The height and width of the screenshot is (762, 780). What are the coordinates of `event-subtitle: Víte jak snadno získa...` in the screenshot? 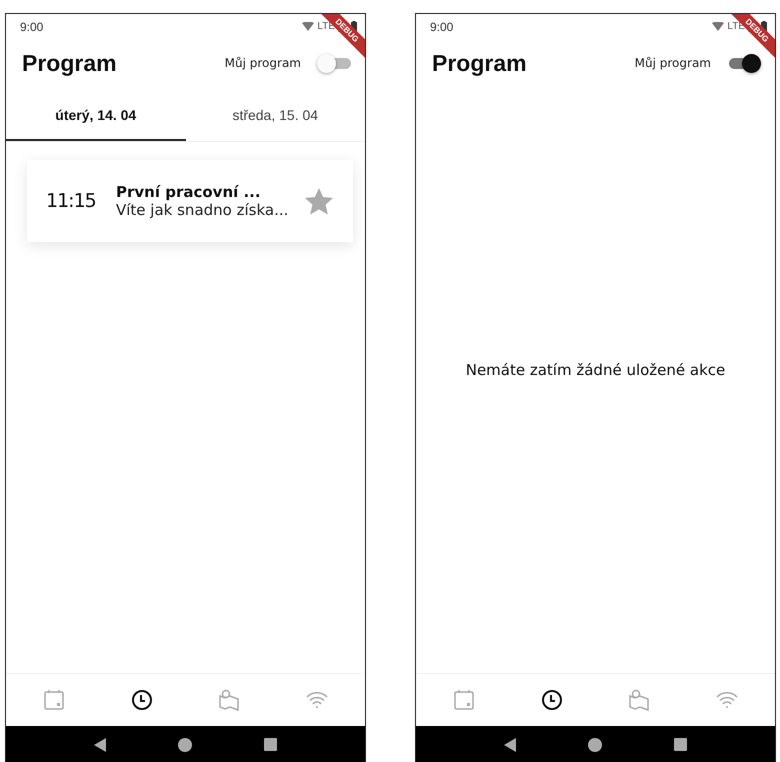 It's located at (203, 210).